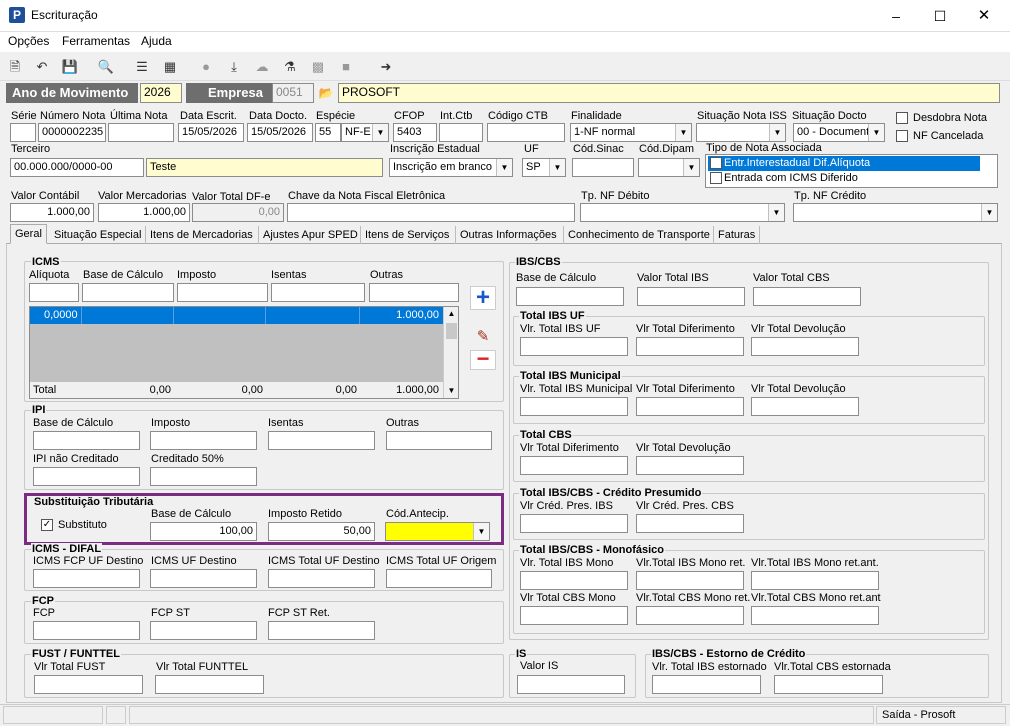 The height and width of the screenshot is (726, 1010). What do you see at coordinates (574, 580) in the screenshot?
I see `mono-ibs-field` at bounding box center [574, 580].